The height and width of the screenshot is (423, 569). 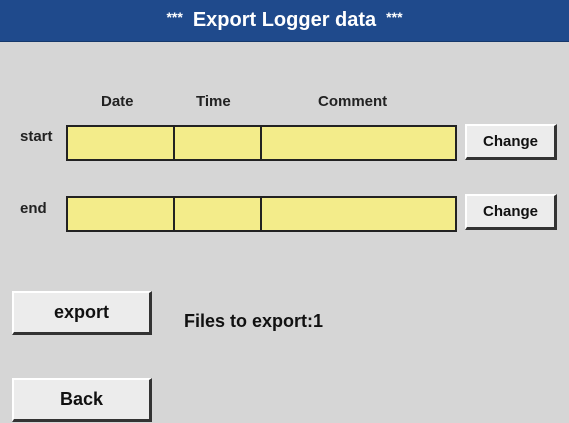 What do you see at coordinates (33, 208) in the screenshot?
I see `end-row-label: end` at bounding box center [33, 208].